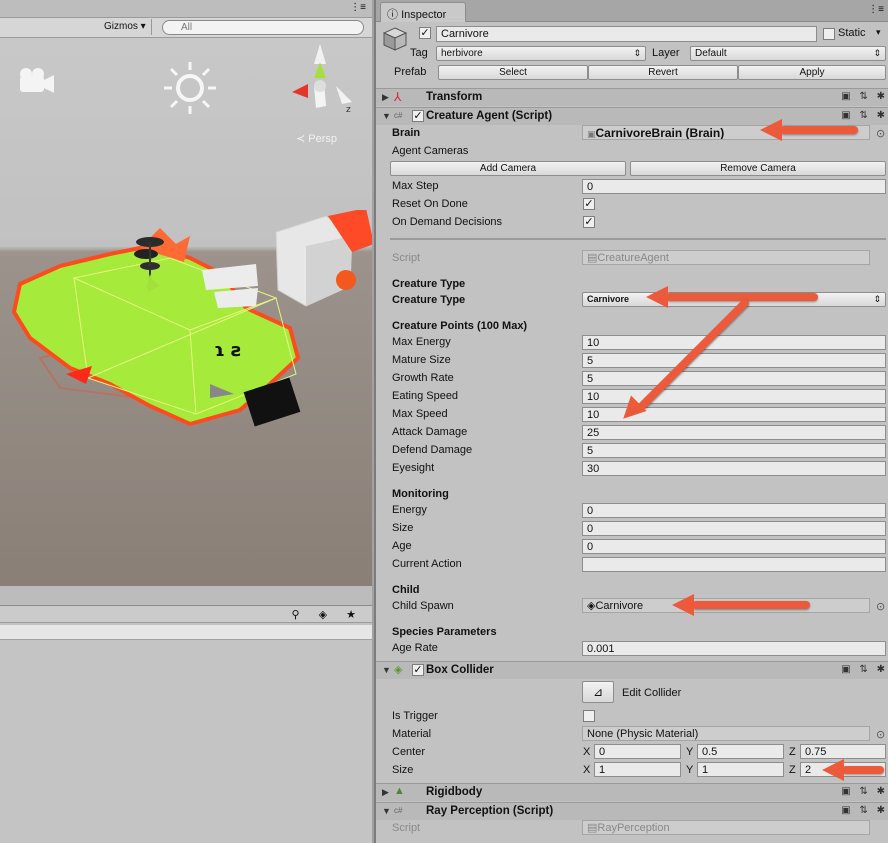 The height and width of the screenshot is (843, 888). What do you see at coordinates (740, 751) in the screenshot?
I see `center-y-input: 0.5` at bounding box center [740, 751].